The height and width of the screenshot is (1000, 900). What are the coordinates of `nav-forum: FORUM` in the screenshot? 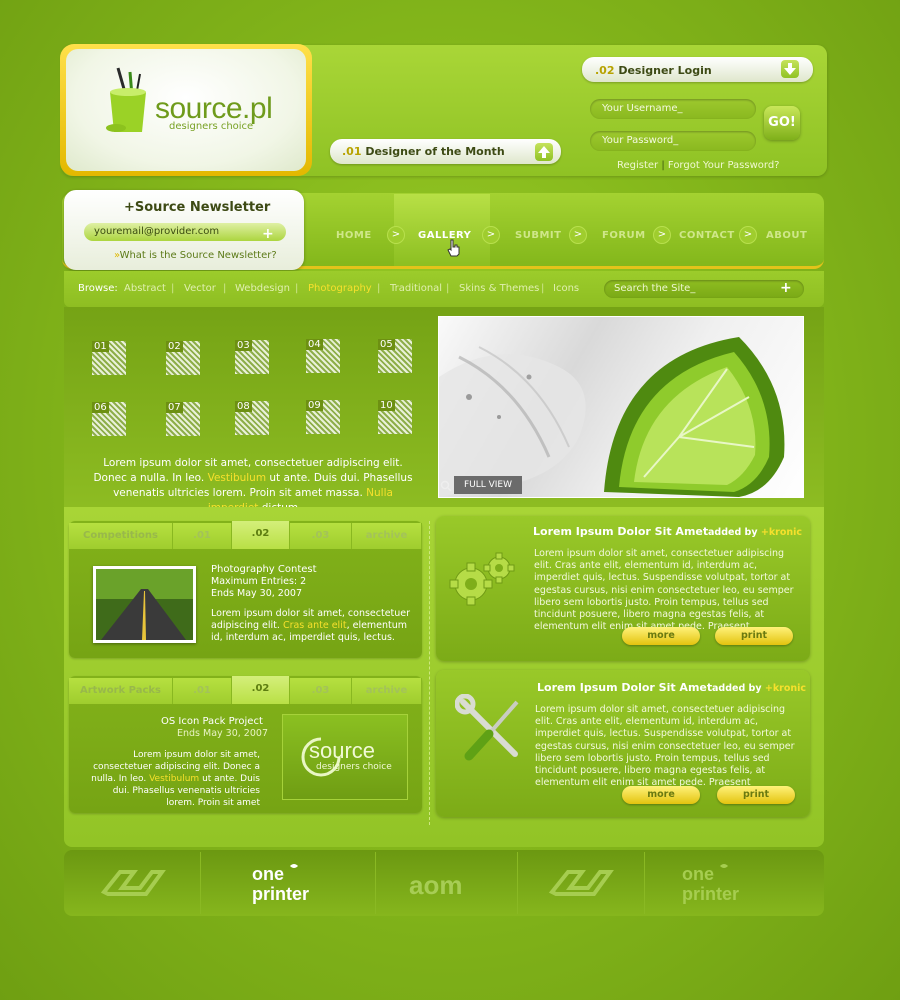 It's located at (624, 235).